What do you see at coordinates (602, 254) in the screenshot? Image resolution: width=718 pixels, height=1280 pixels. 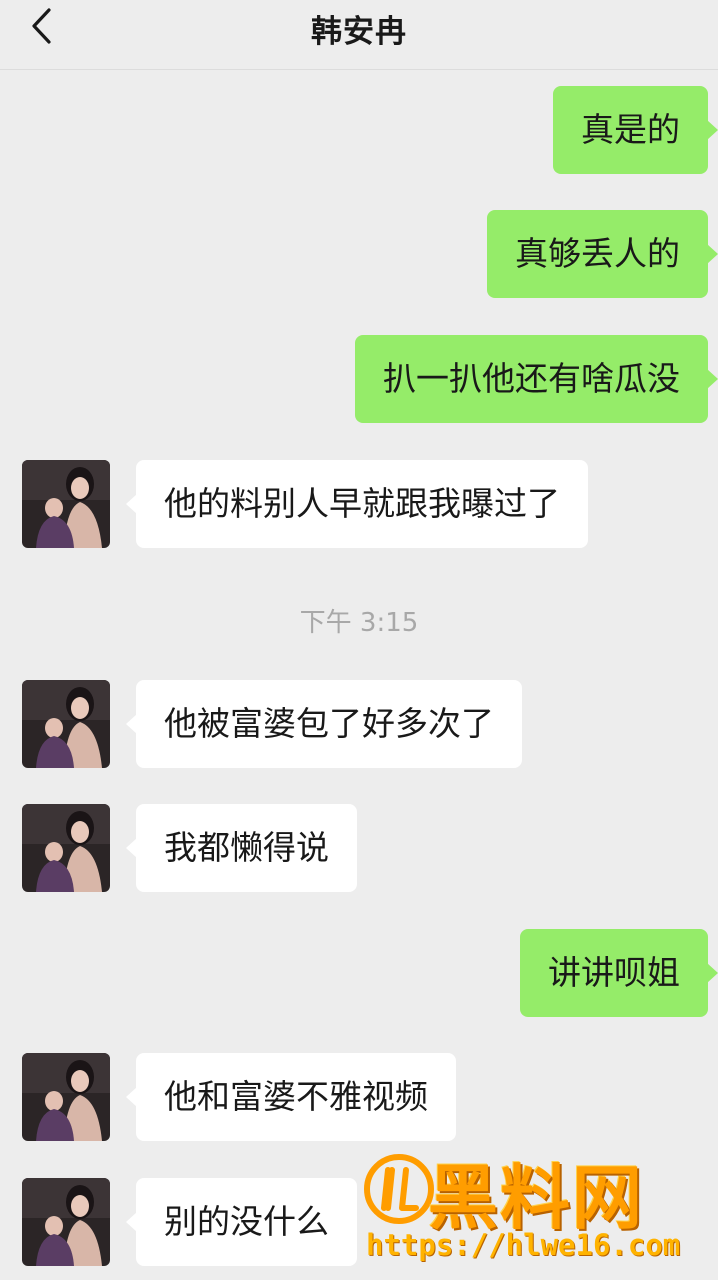 I see `message-bubble-sent: 真够丢人的` at bounding box center [602, 254].